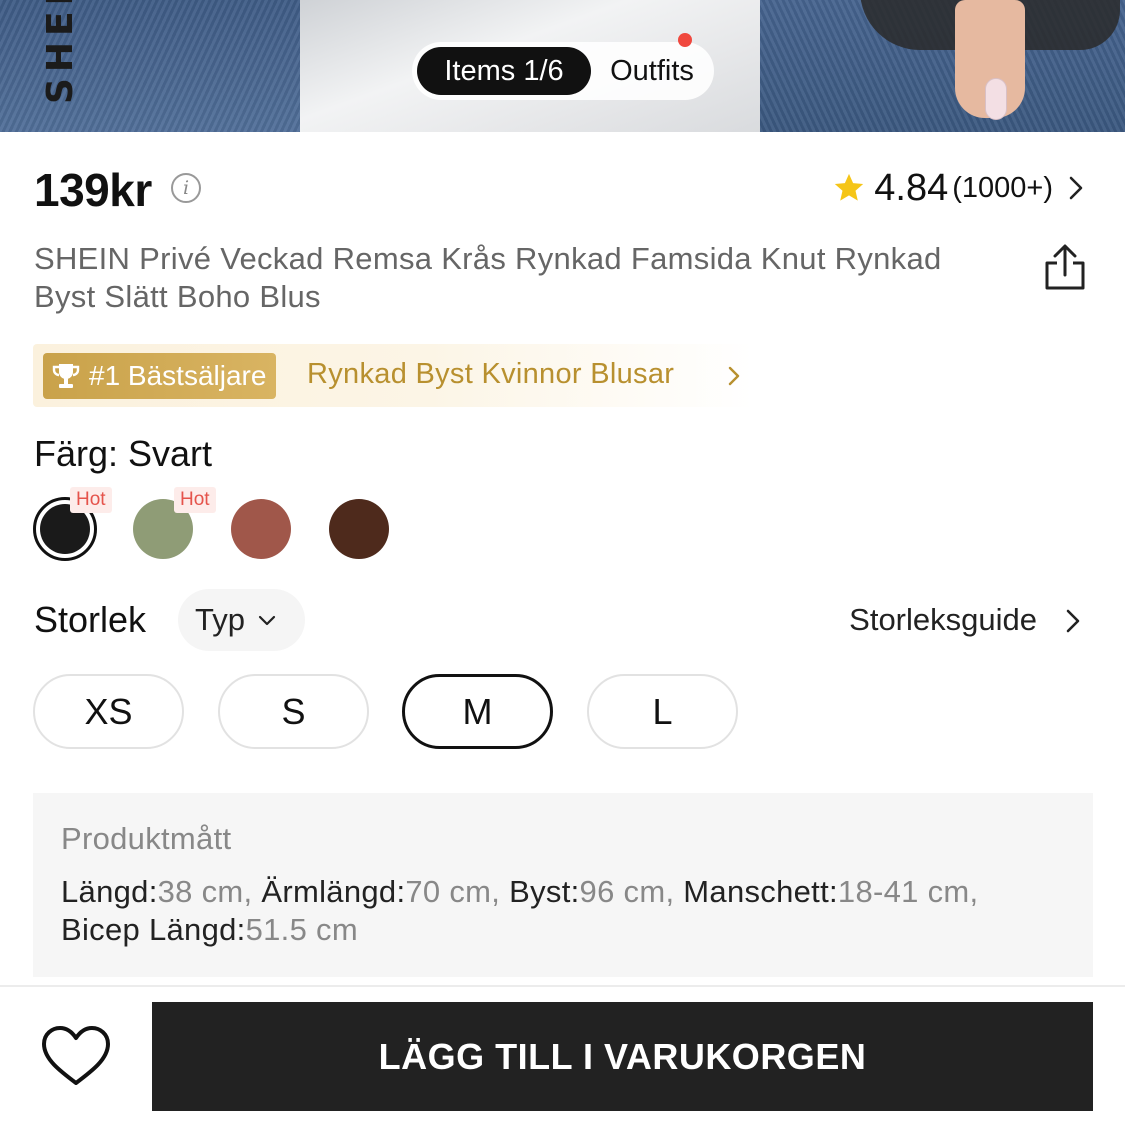  What do you see at coordinates (622, 891) in the screenshot?
I see `measure-value: 96 cm` at bounding box center [622, 891].